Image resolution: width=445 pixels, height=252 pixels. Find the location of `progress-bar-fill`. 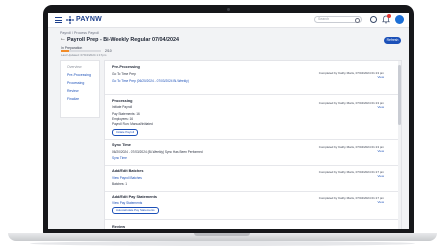

progress-bar-fill is located at coordinates (65, 51).